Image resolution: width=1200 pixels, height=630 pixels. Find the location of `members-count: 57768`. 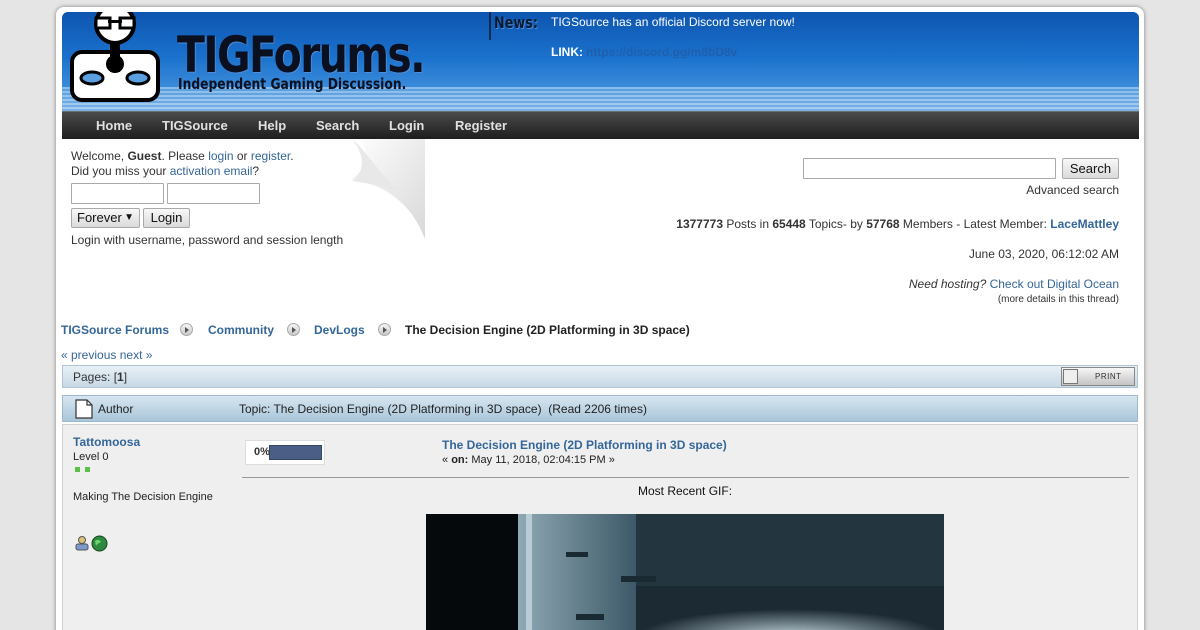

members-count: 57768 is located at coordinates (883, 224).